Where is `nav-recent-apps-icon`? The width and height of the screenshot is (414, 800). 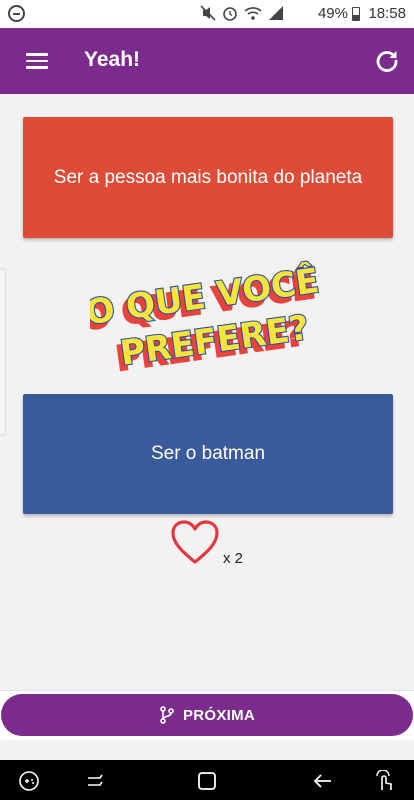
nav-recent-apps-icon is located at coordinates (95, 781).